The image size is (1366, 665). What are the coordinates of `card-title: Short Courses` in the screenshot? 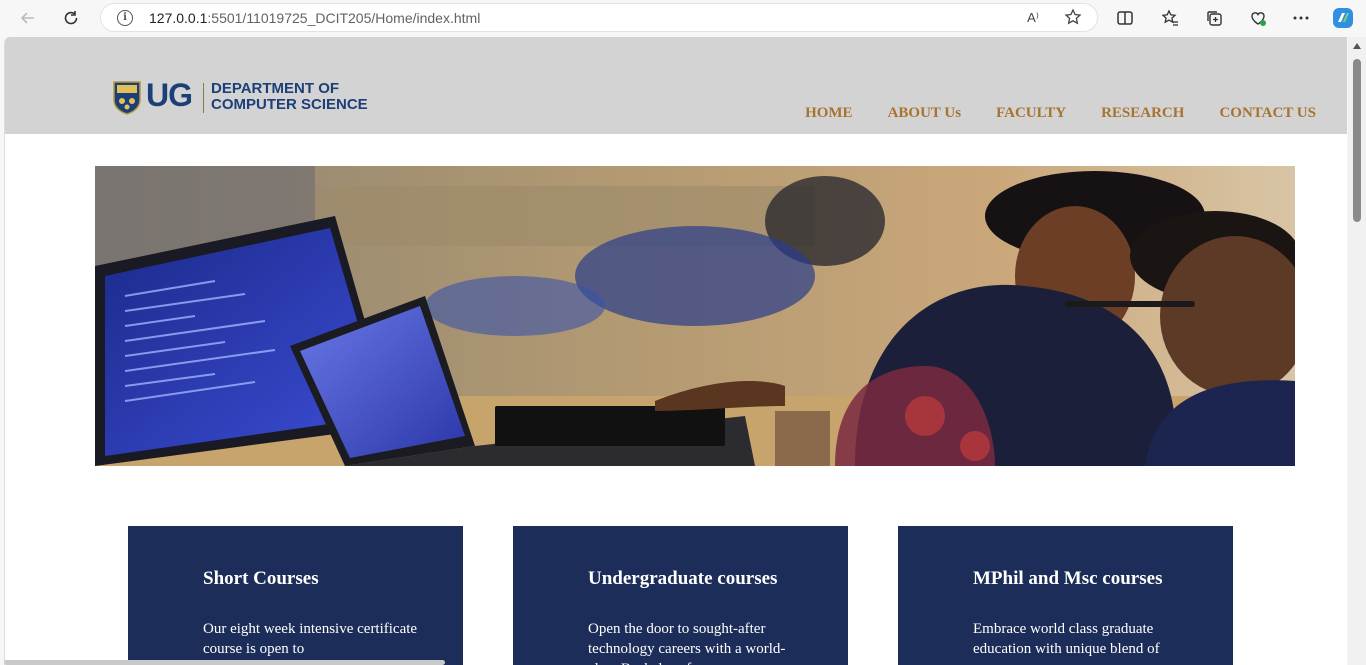 It's located at (261, 578).